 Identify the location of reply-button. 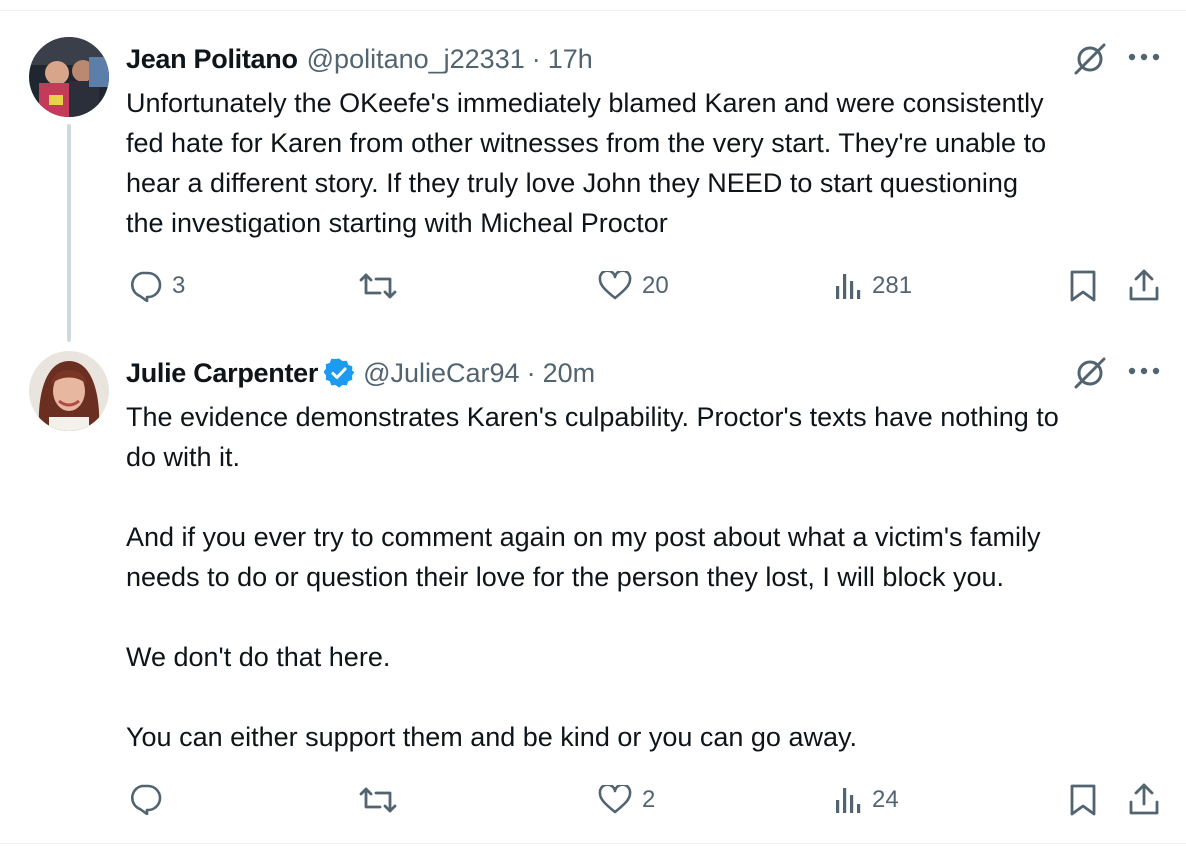
(150, 799).